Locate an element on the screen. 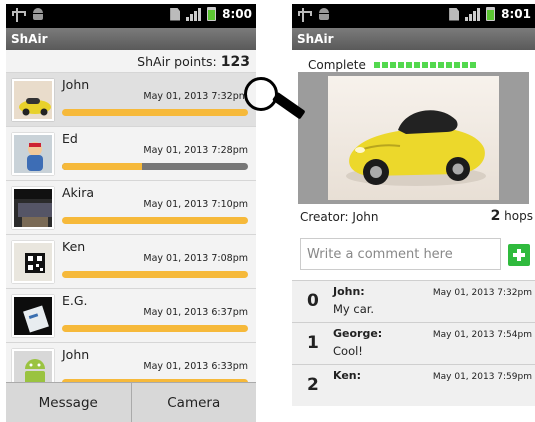 This screenshot has width=535, height=422. list-item: Ken May 01, 2013 7:08pm is located at coordinates (131, 261).